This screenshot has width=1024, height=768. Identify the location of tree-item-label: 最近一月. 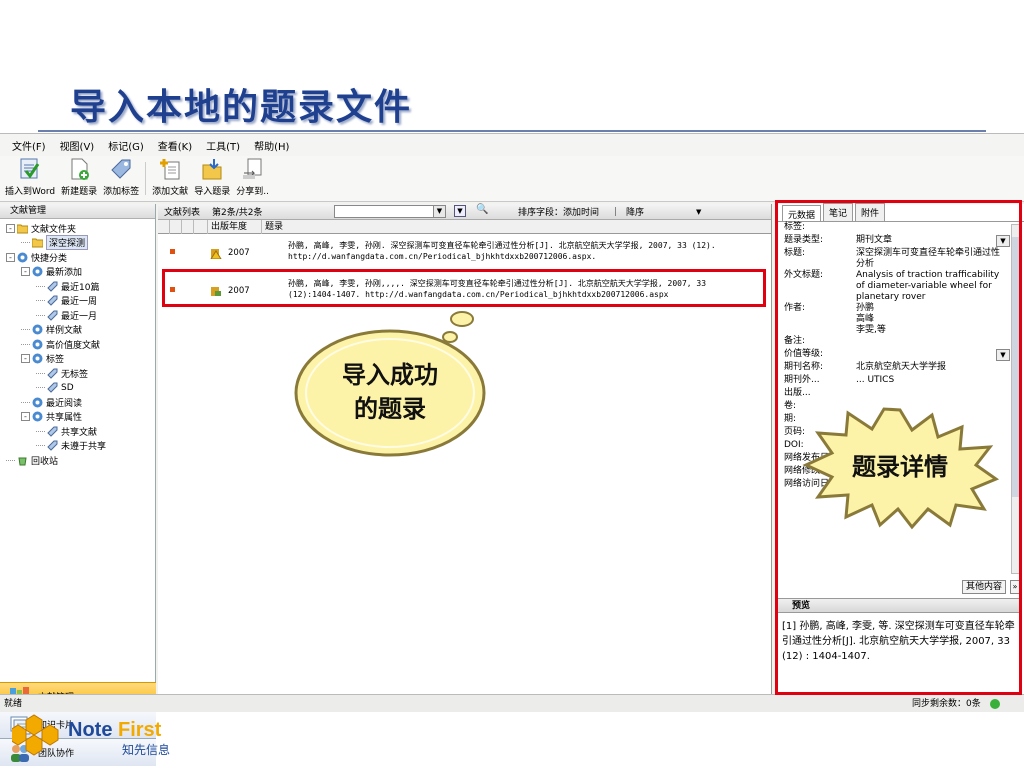
(79, 316).